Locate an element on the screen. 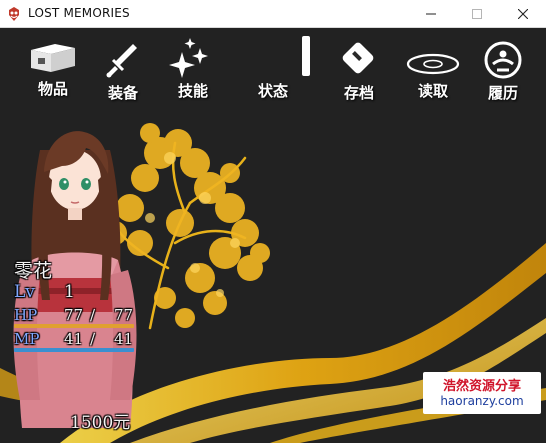 The width and height of the screenshot is (546, 443). minimize-button is located at coordinates (431, 14).